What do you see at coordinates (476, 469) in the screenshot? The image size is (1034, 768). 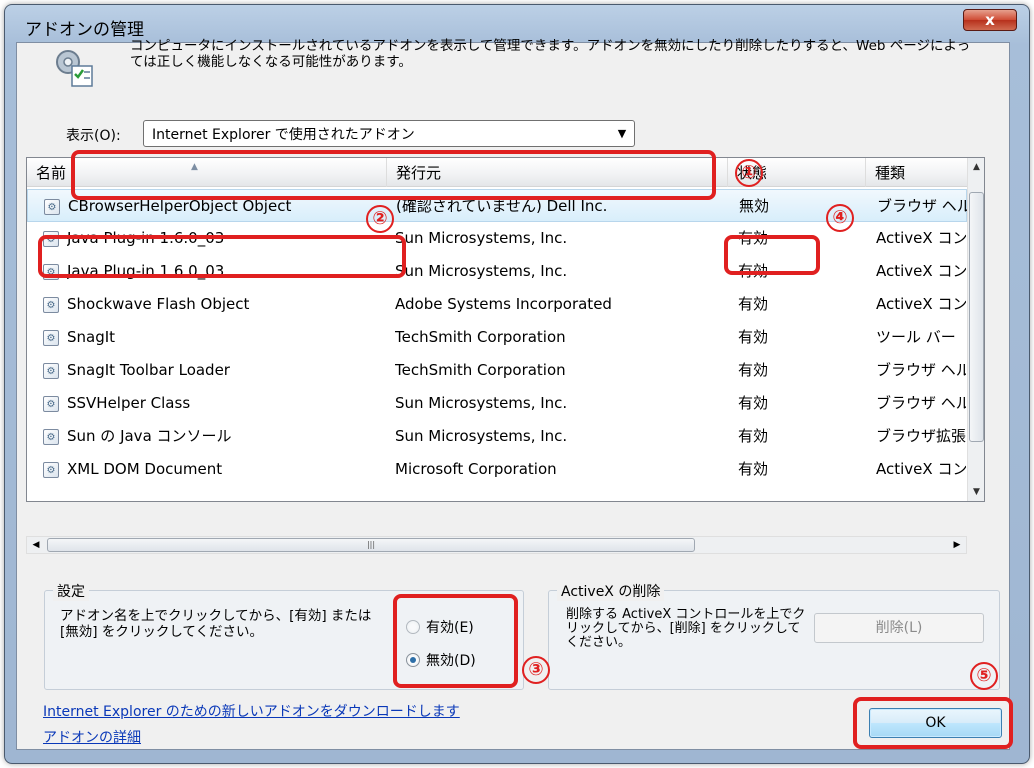 I see `row-publisher: Microsoft Corporation` at bounding box center [476, 469].